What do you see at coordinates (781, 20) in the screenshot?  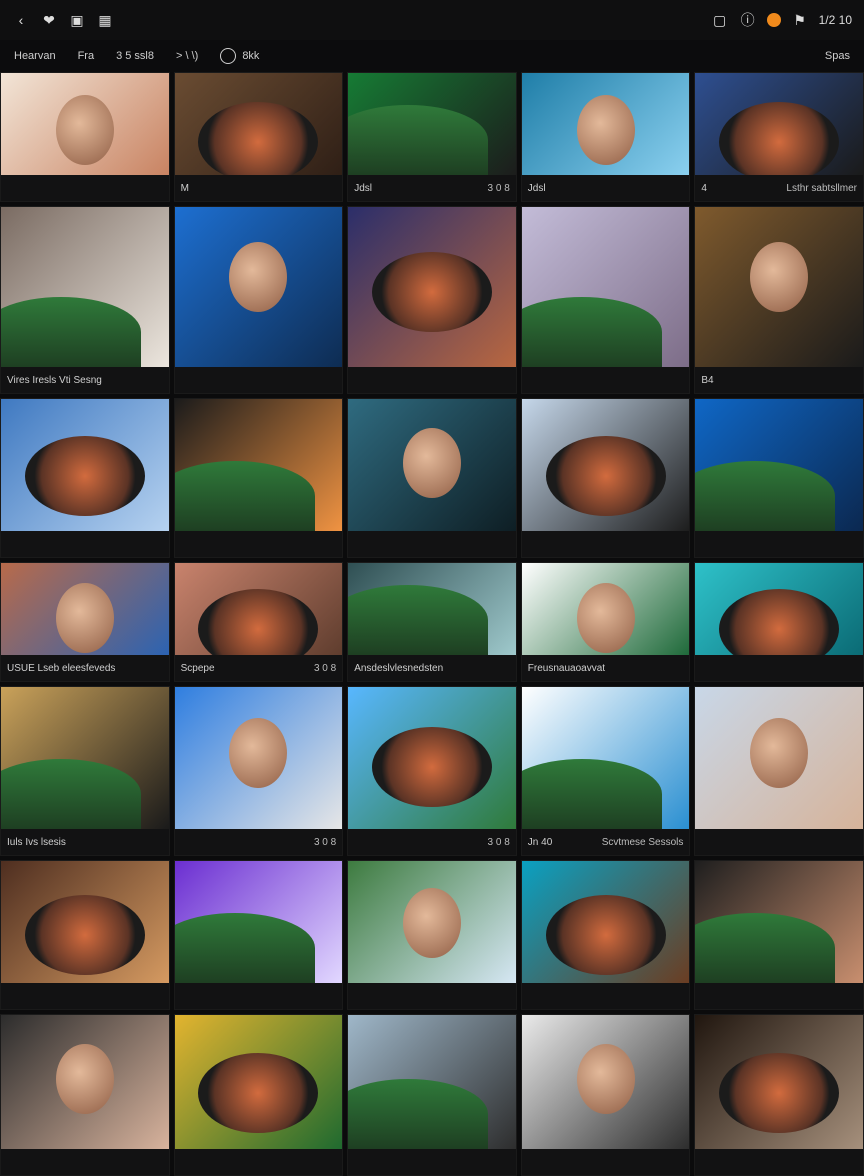 I see `top-bar-right: ▢ ⓘ ⚑ 1/2 10` at bounding box center [781, 20].